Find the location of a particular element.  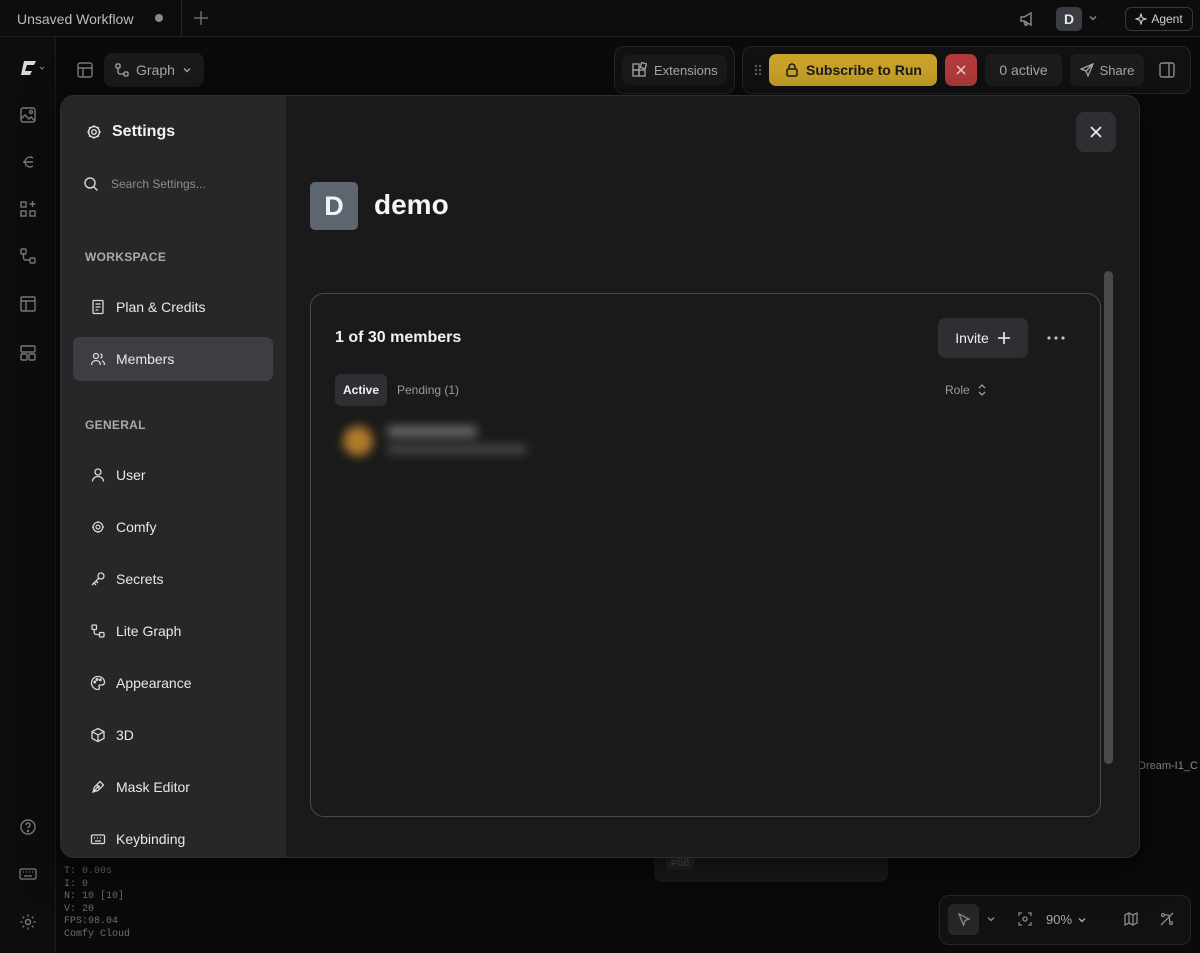

template-icon is located at coordinates (28, 304).